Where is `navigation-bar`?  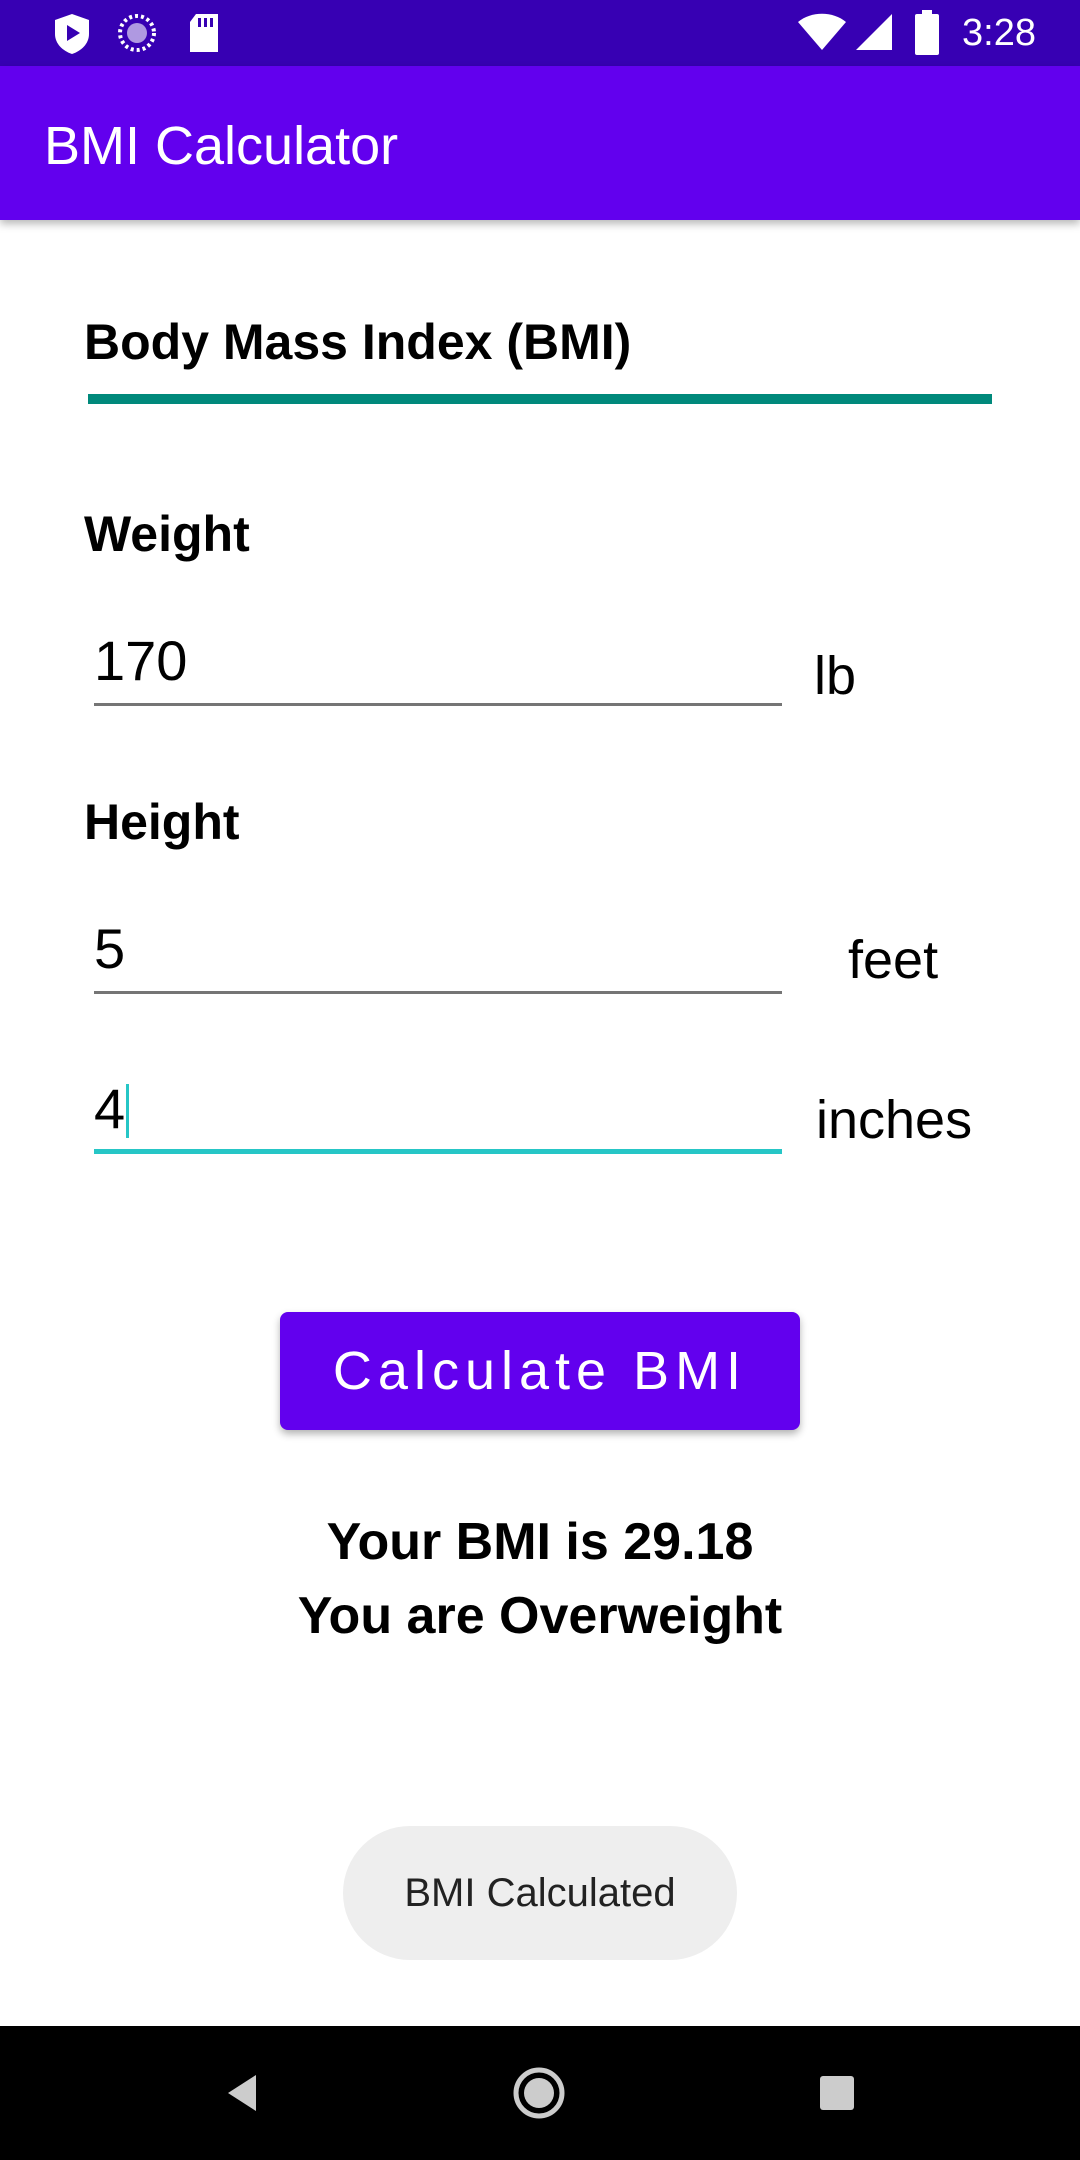 navigation-bar is located at coordinates (540, 2093).